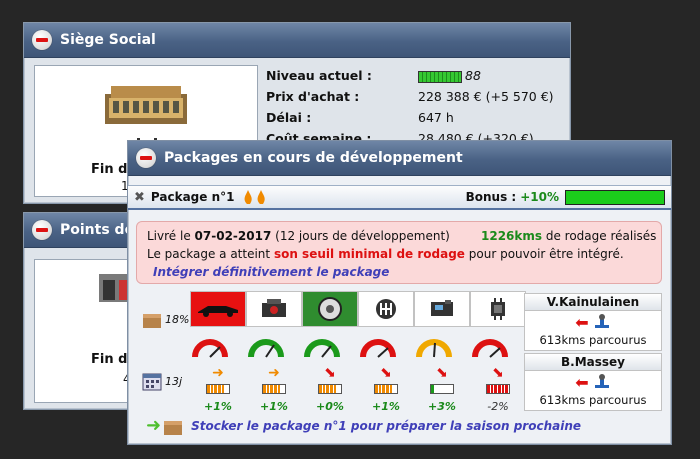 Image resolution: width=700 pixels, height=459 pixels. What do you see at coordinates (508, 75) in the screenshot?
I see `stat-value: 88` at bounding box center [508, 75].